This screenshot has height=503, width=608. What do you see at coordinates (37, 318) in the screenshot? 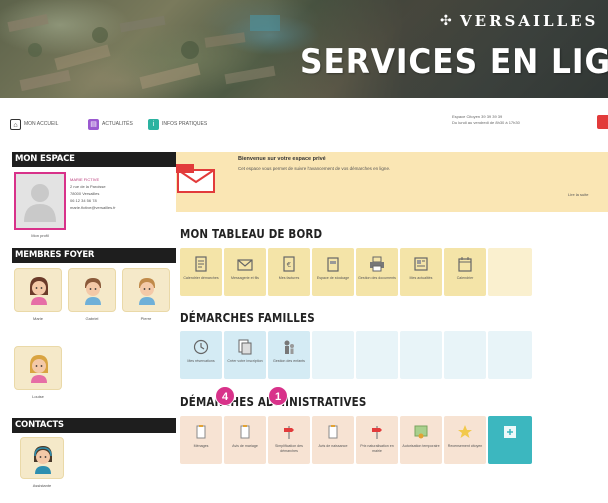
I see `member-label: Marie` at bounding box center [37, 318].